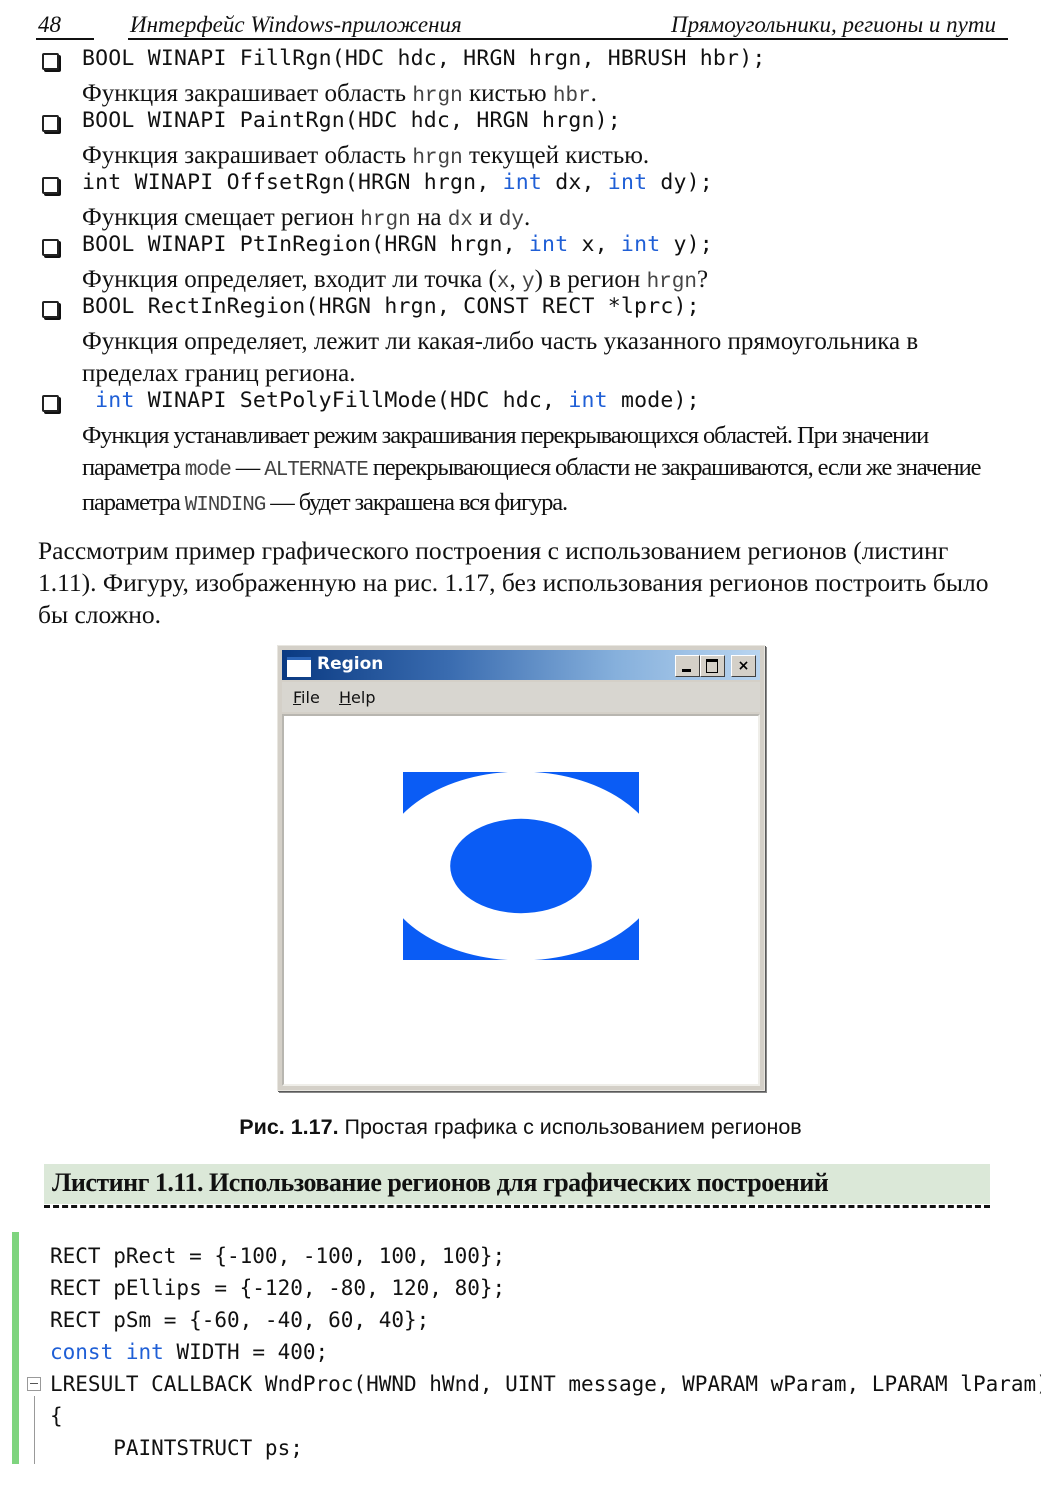 The image size is (1041, 1500). What do you see at coordinates (521, 697) in the screenshot?
I see `menu-bar: File Help` at bounding box center [521, 697].